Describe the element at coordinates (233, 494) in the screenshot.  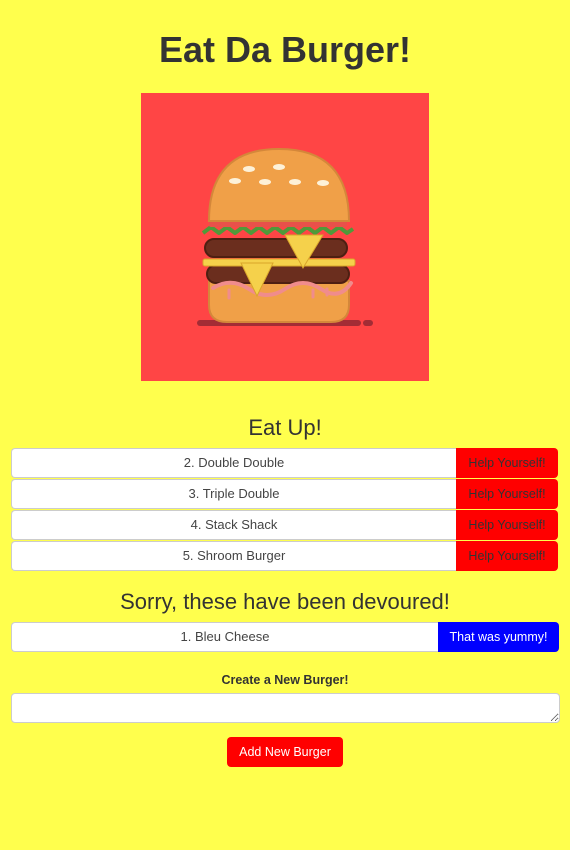
I see `burger-name: 3. Triple Double` at that location.